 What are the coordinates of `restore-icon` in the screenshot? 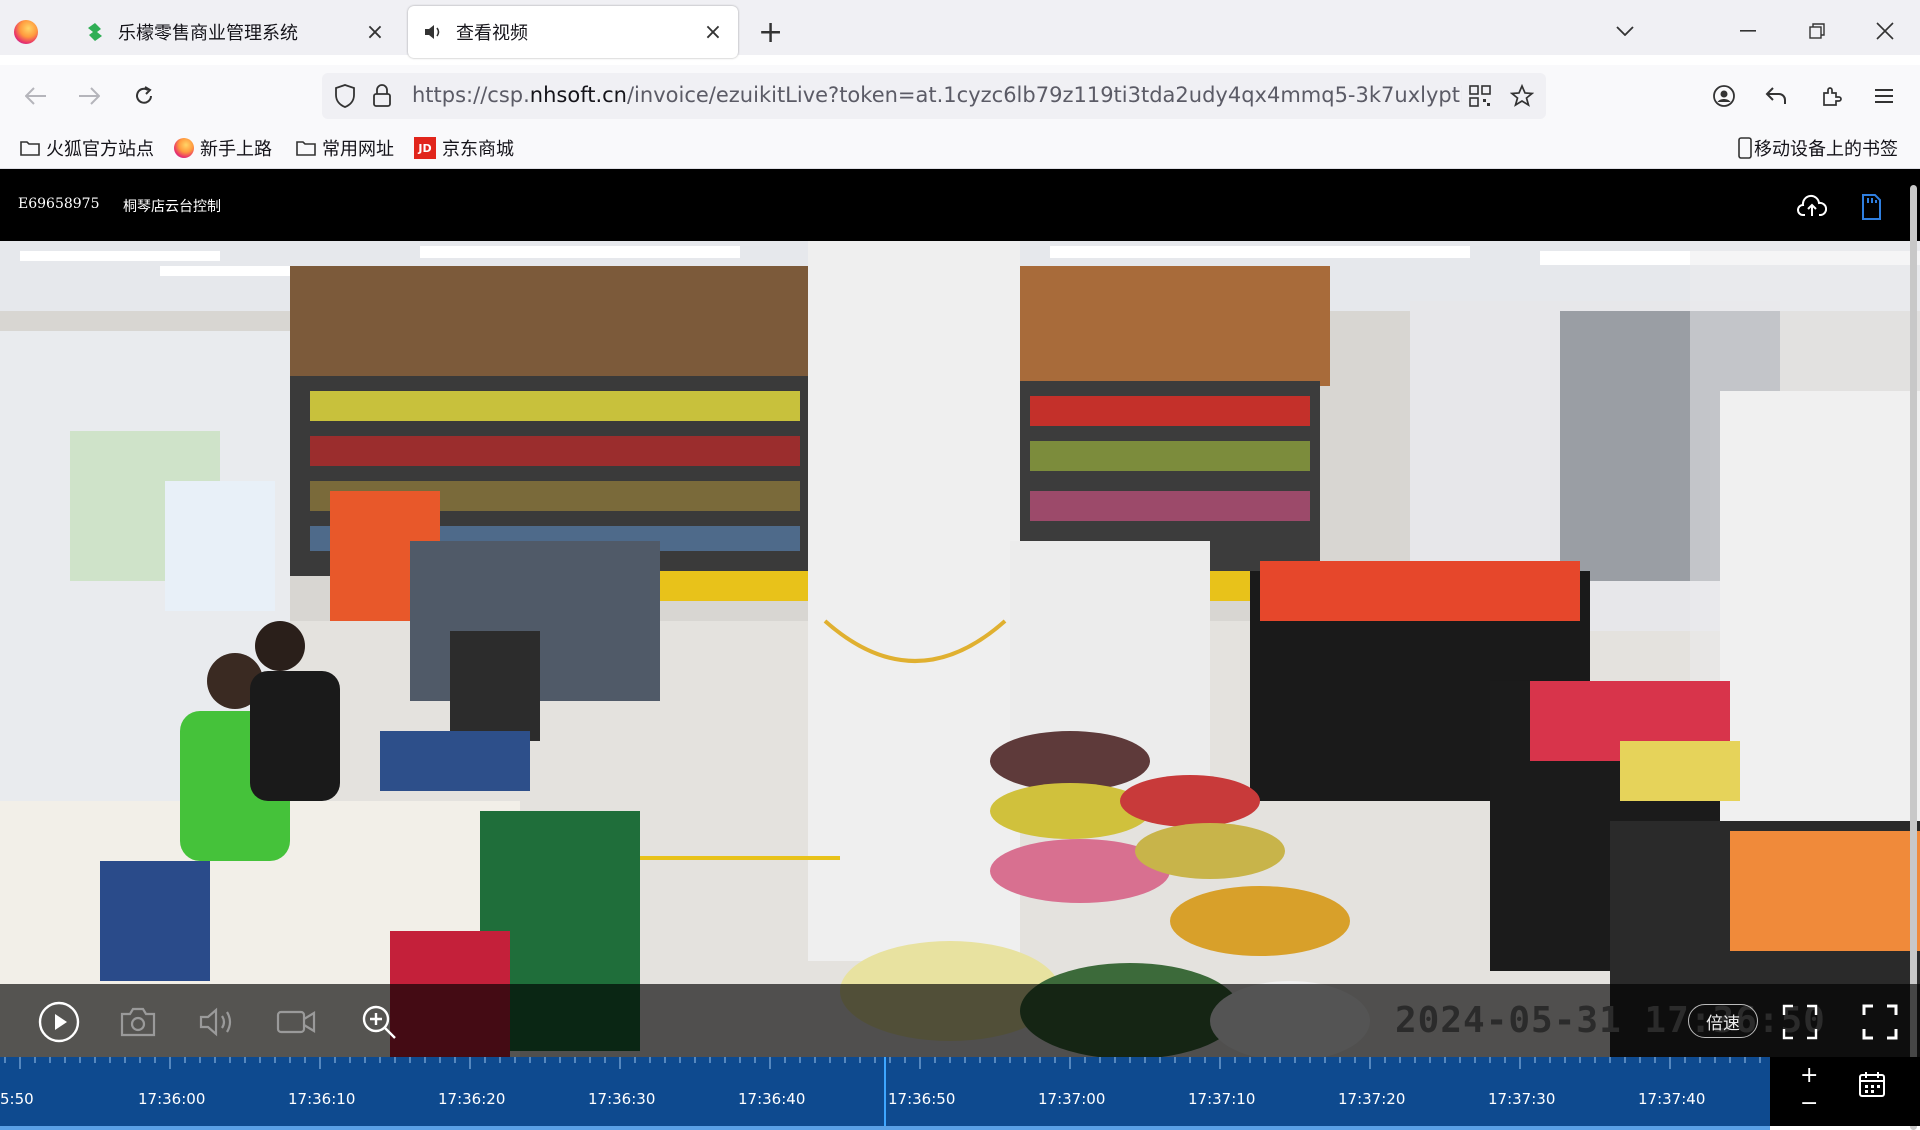 It's located at (1817, 31).